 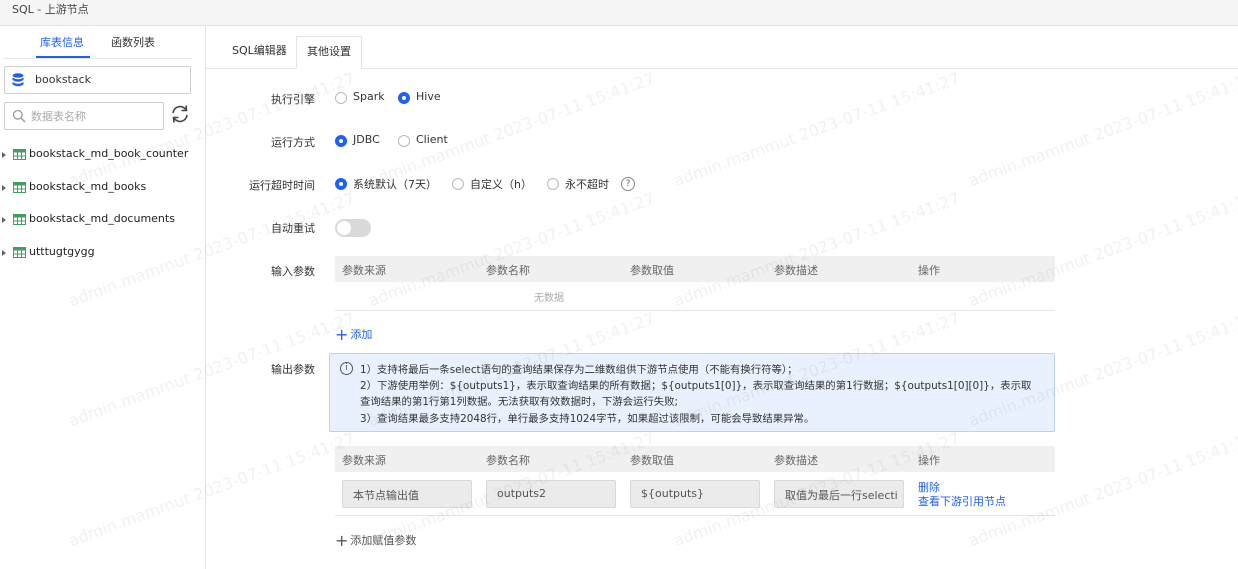 I want to click on output-params-label: 输出参数, so click(x=293, y=369).